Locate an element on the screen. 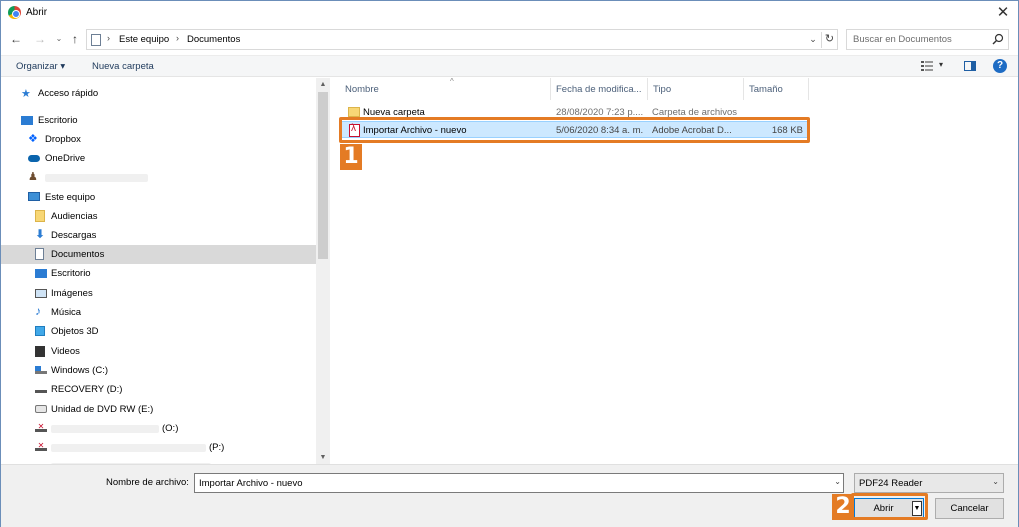 This screenshot has width=1019, height=527. column-header-size: Tamaño is located at coordinates (776, 89).